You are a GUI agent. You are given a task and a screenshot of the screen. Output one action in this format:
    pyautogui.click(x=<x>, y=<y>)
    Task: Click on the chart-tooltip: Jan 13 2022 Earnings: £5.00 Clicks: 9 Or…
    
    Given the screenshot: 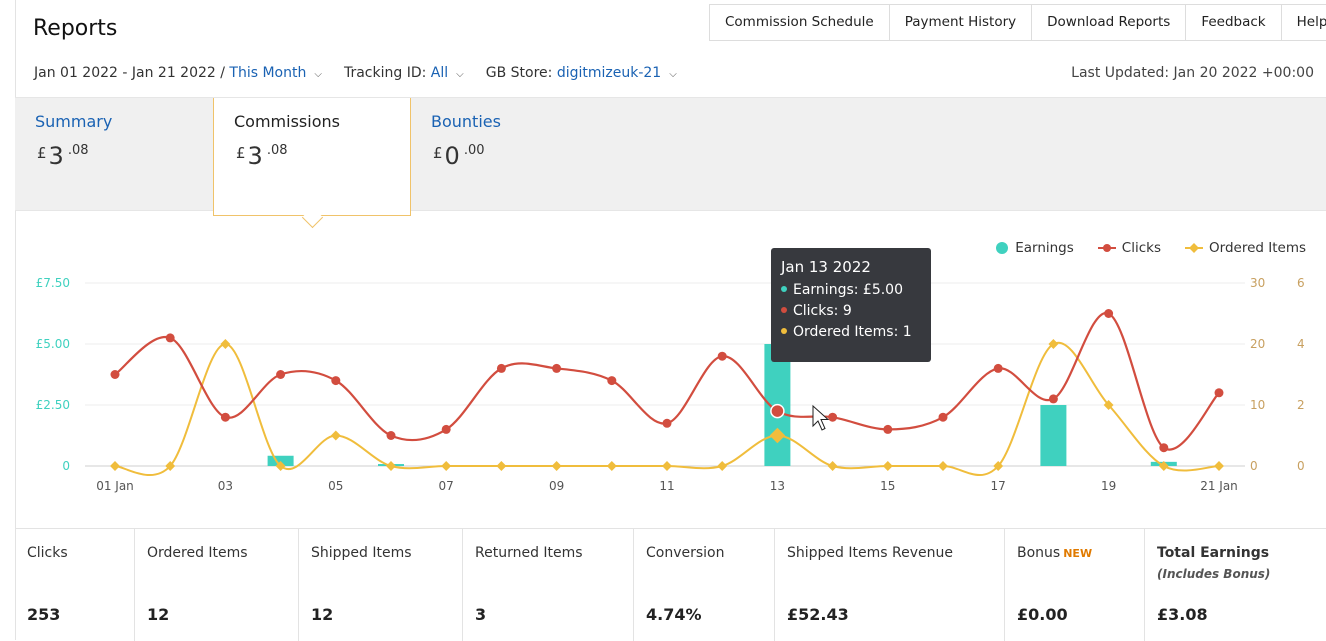 What is the action you would take?
    pyautogui.click(x=851, y=305)
    